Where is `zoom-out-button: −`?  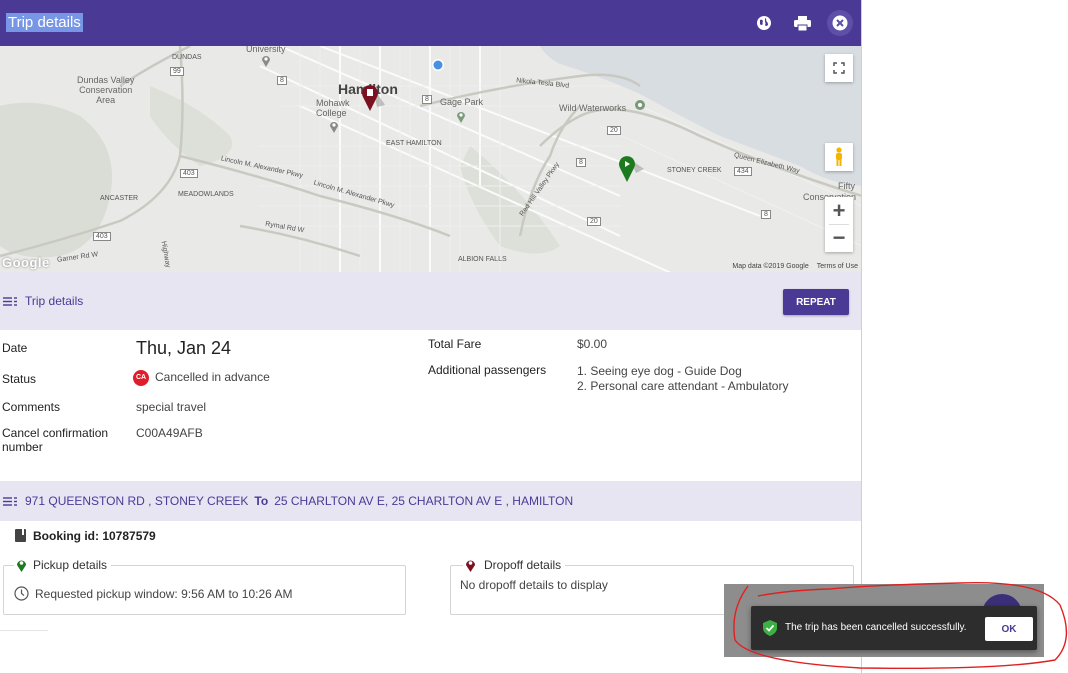 zoom-out-button: − is located at coordinates (839, 238).